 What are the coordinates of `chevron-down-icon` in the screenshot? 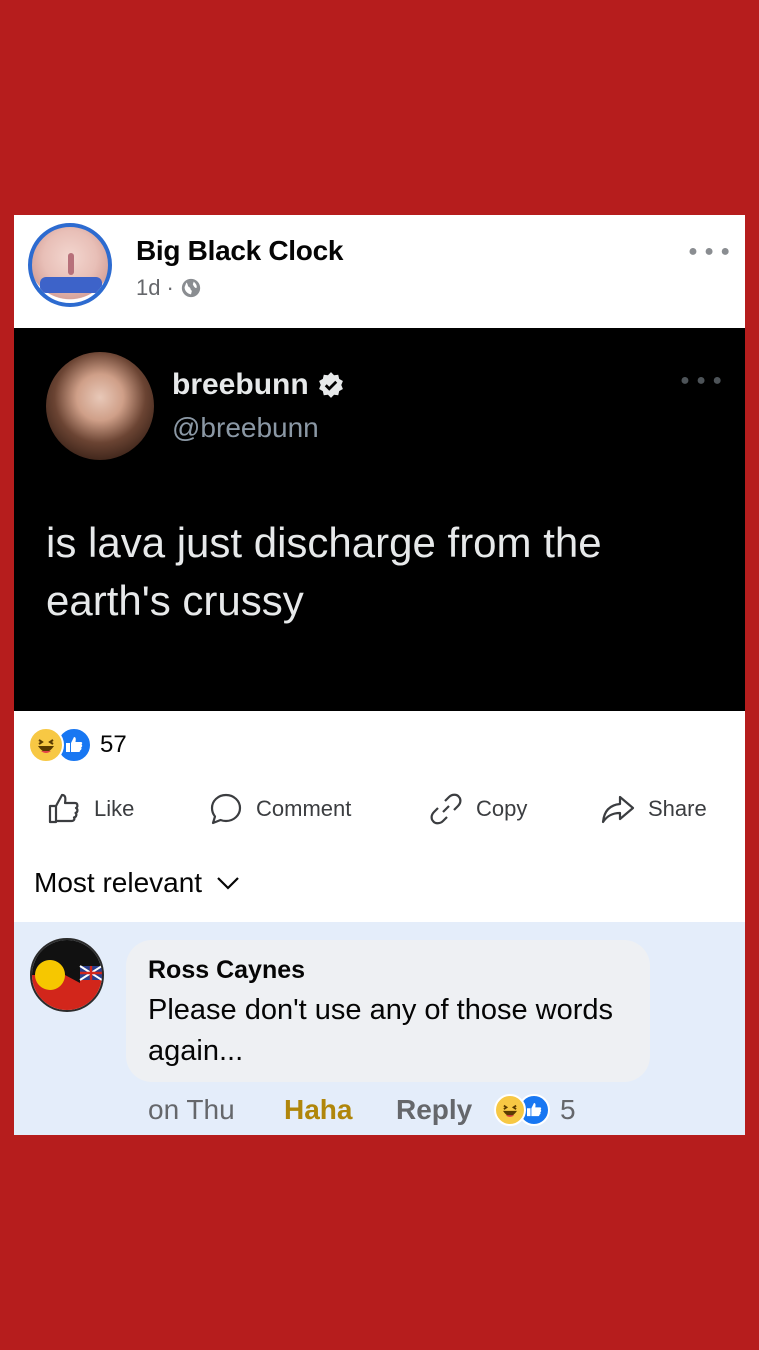 It's located at (228, 883).